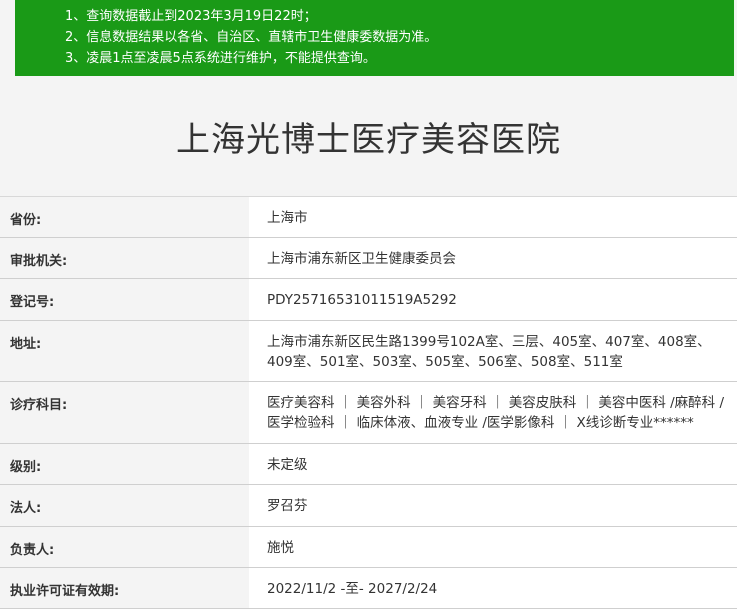  I want to click on row-label: 省份:, so click(116, 217).